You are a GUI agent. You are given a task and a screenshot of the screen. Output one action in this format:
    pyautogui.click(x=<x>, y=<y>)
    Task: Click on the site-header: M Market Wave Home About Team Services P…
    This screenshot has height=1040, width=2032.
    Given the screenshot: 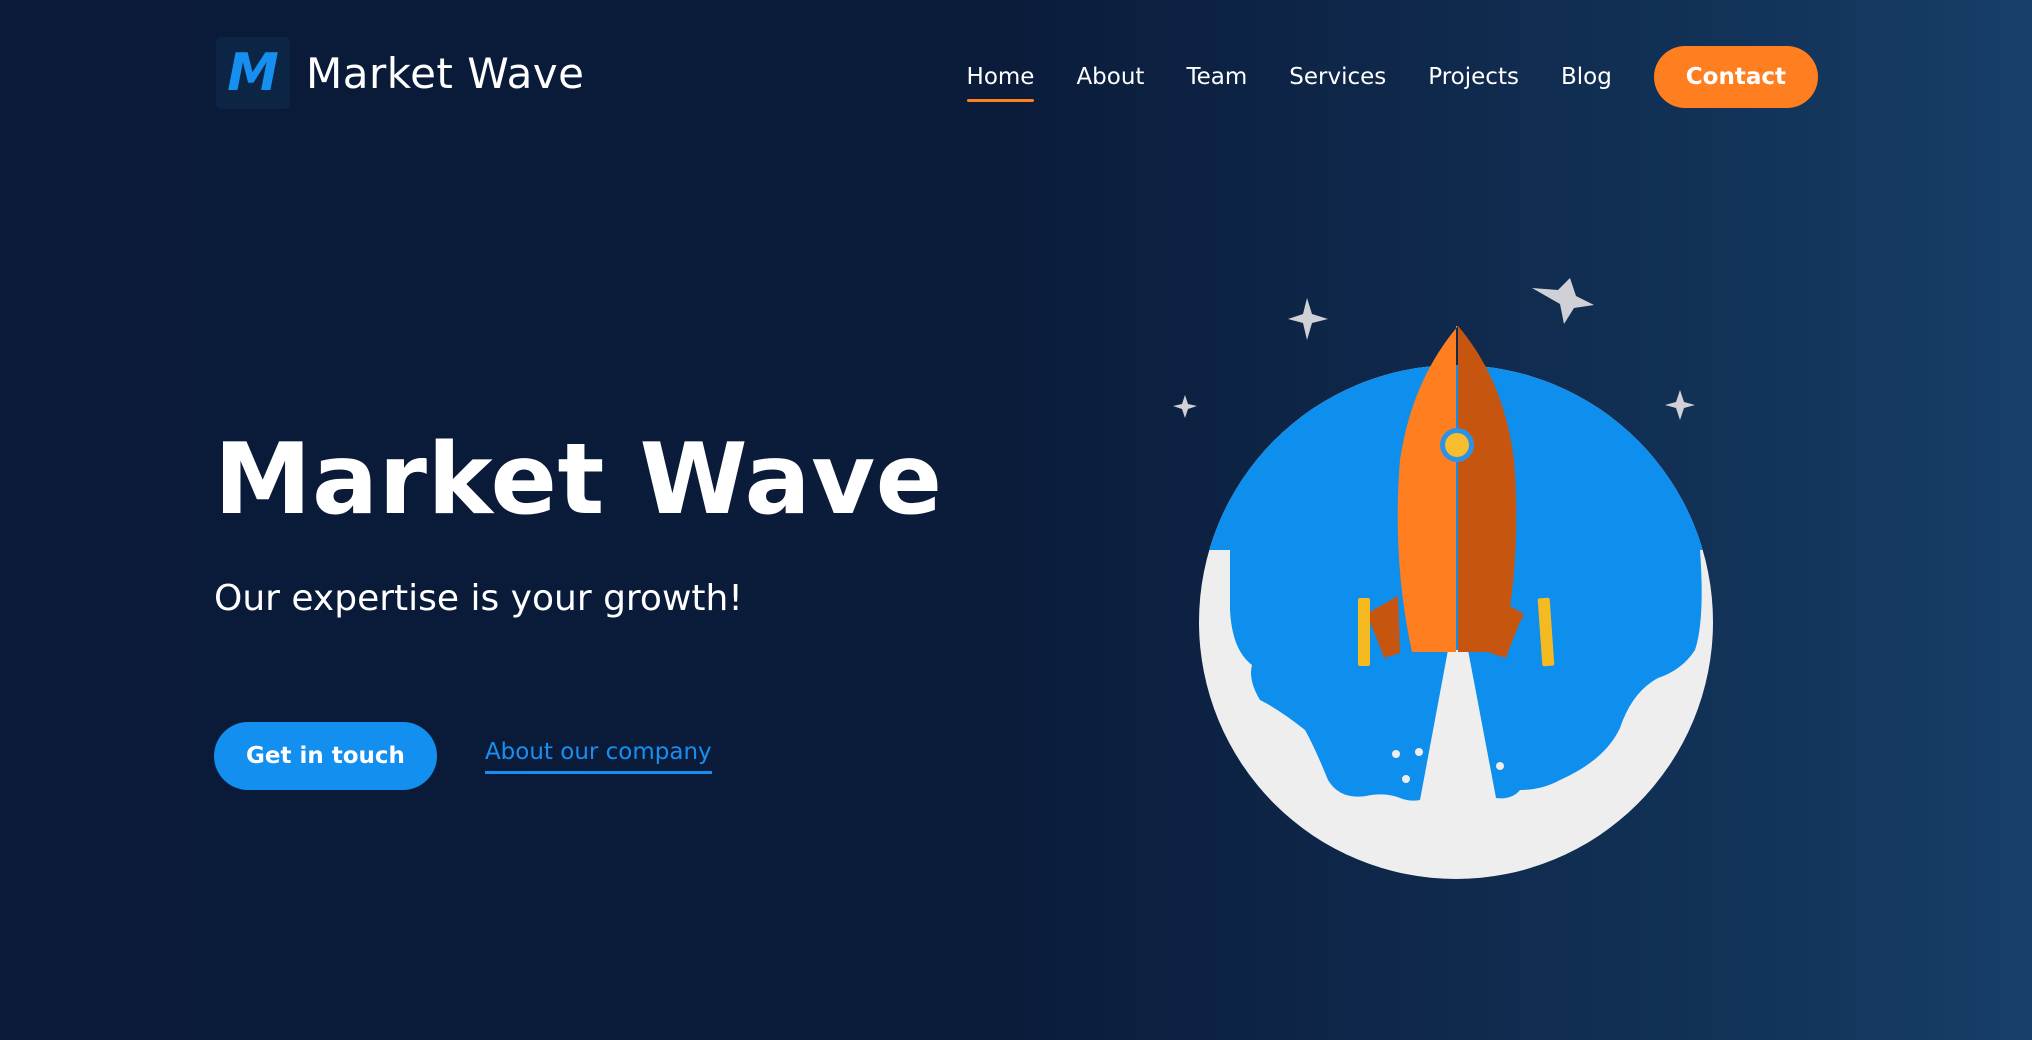 What is the action you would take?
    pyautogui.click(x=1016, y=75)
    